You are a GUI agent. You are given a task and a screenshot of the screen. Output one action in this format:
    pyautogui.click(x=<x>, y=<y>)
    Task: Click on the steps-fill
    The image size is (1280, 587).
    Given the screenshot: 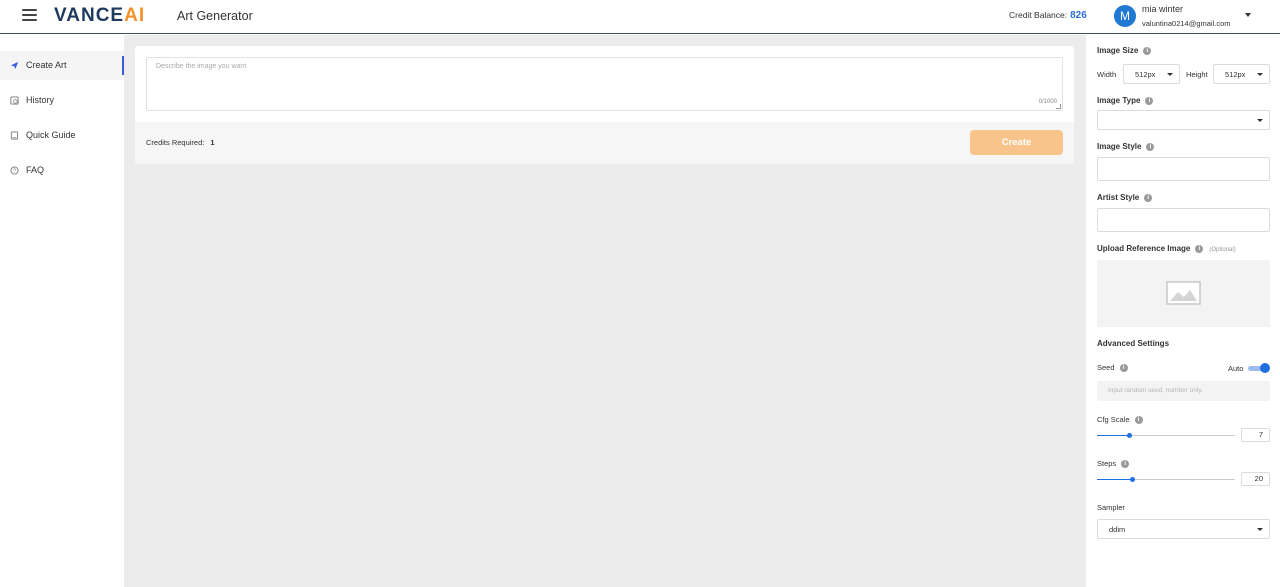 What is the action you would take?
    pyautogui.click(x=1114, y=479)
    